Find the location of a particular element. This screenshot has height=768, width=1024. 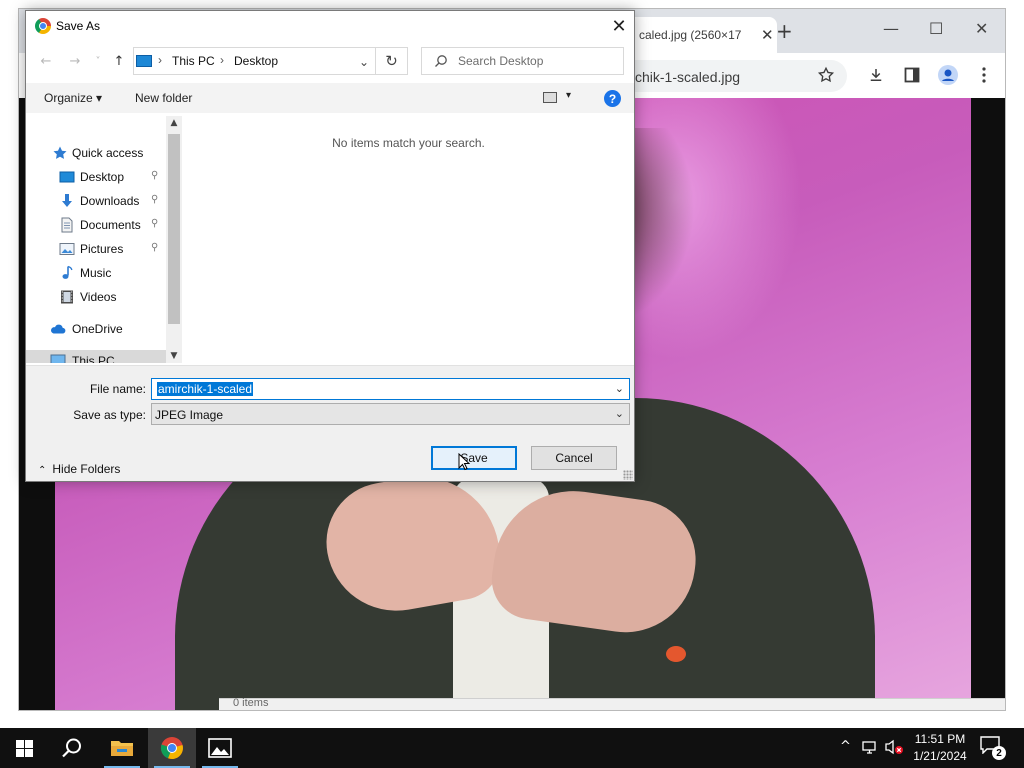

cancel-button: Cancel is located at coordinates (574, 458).